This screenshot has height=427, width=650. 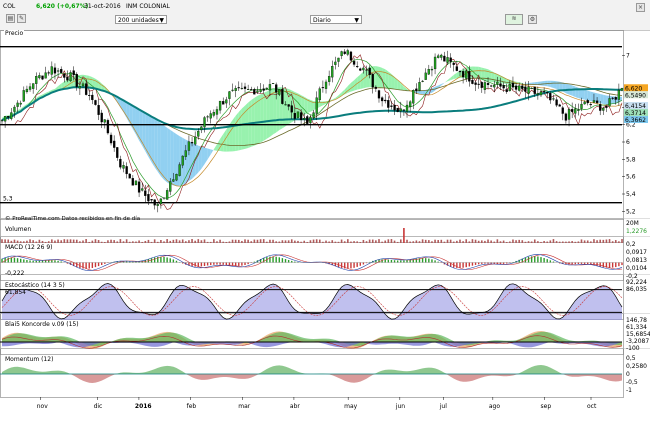 What do you see at coordinates (636, 231) in the screenshot?
I see `y-tick-label: 1,2276` at bounding box center [636, 231].